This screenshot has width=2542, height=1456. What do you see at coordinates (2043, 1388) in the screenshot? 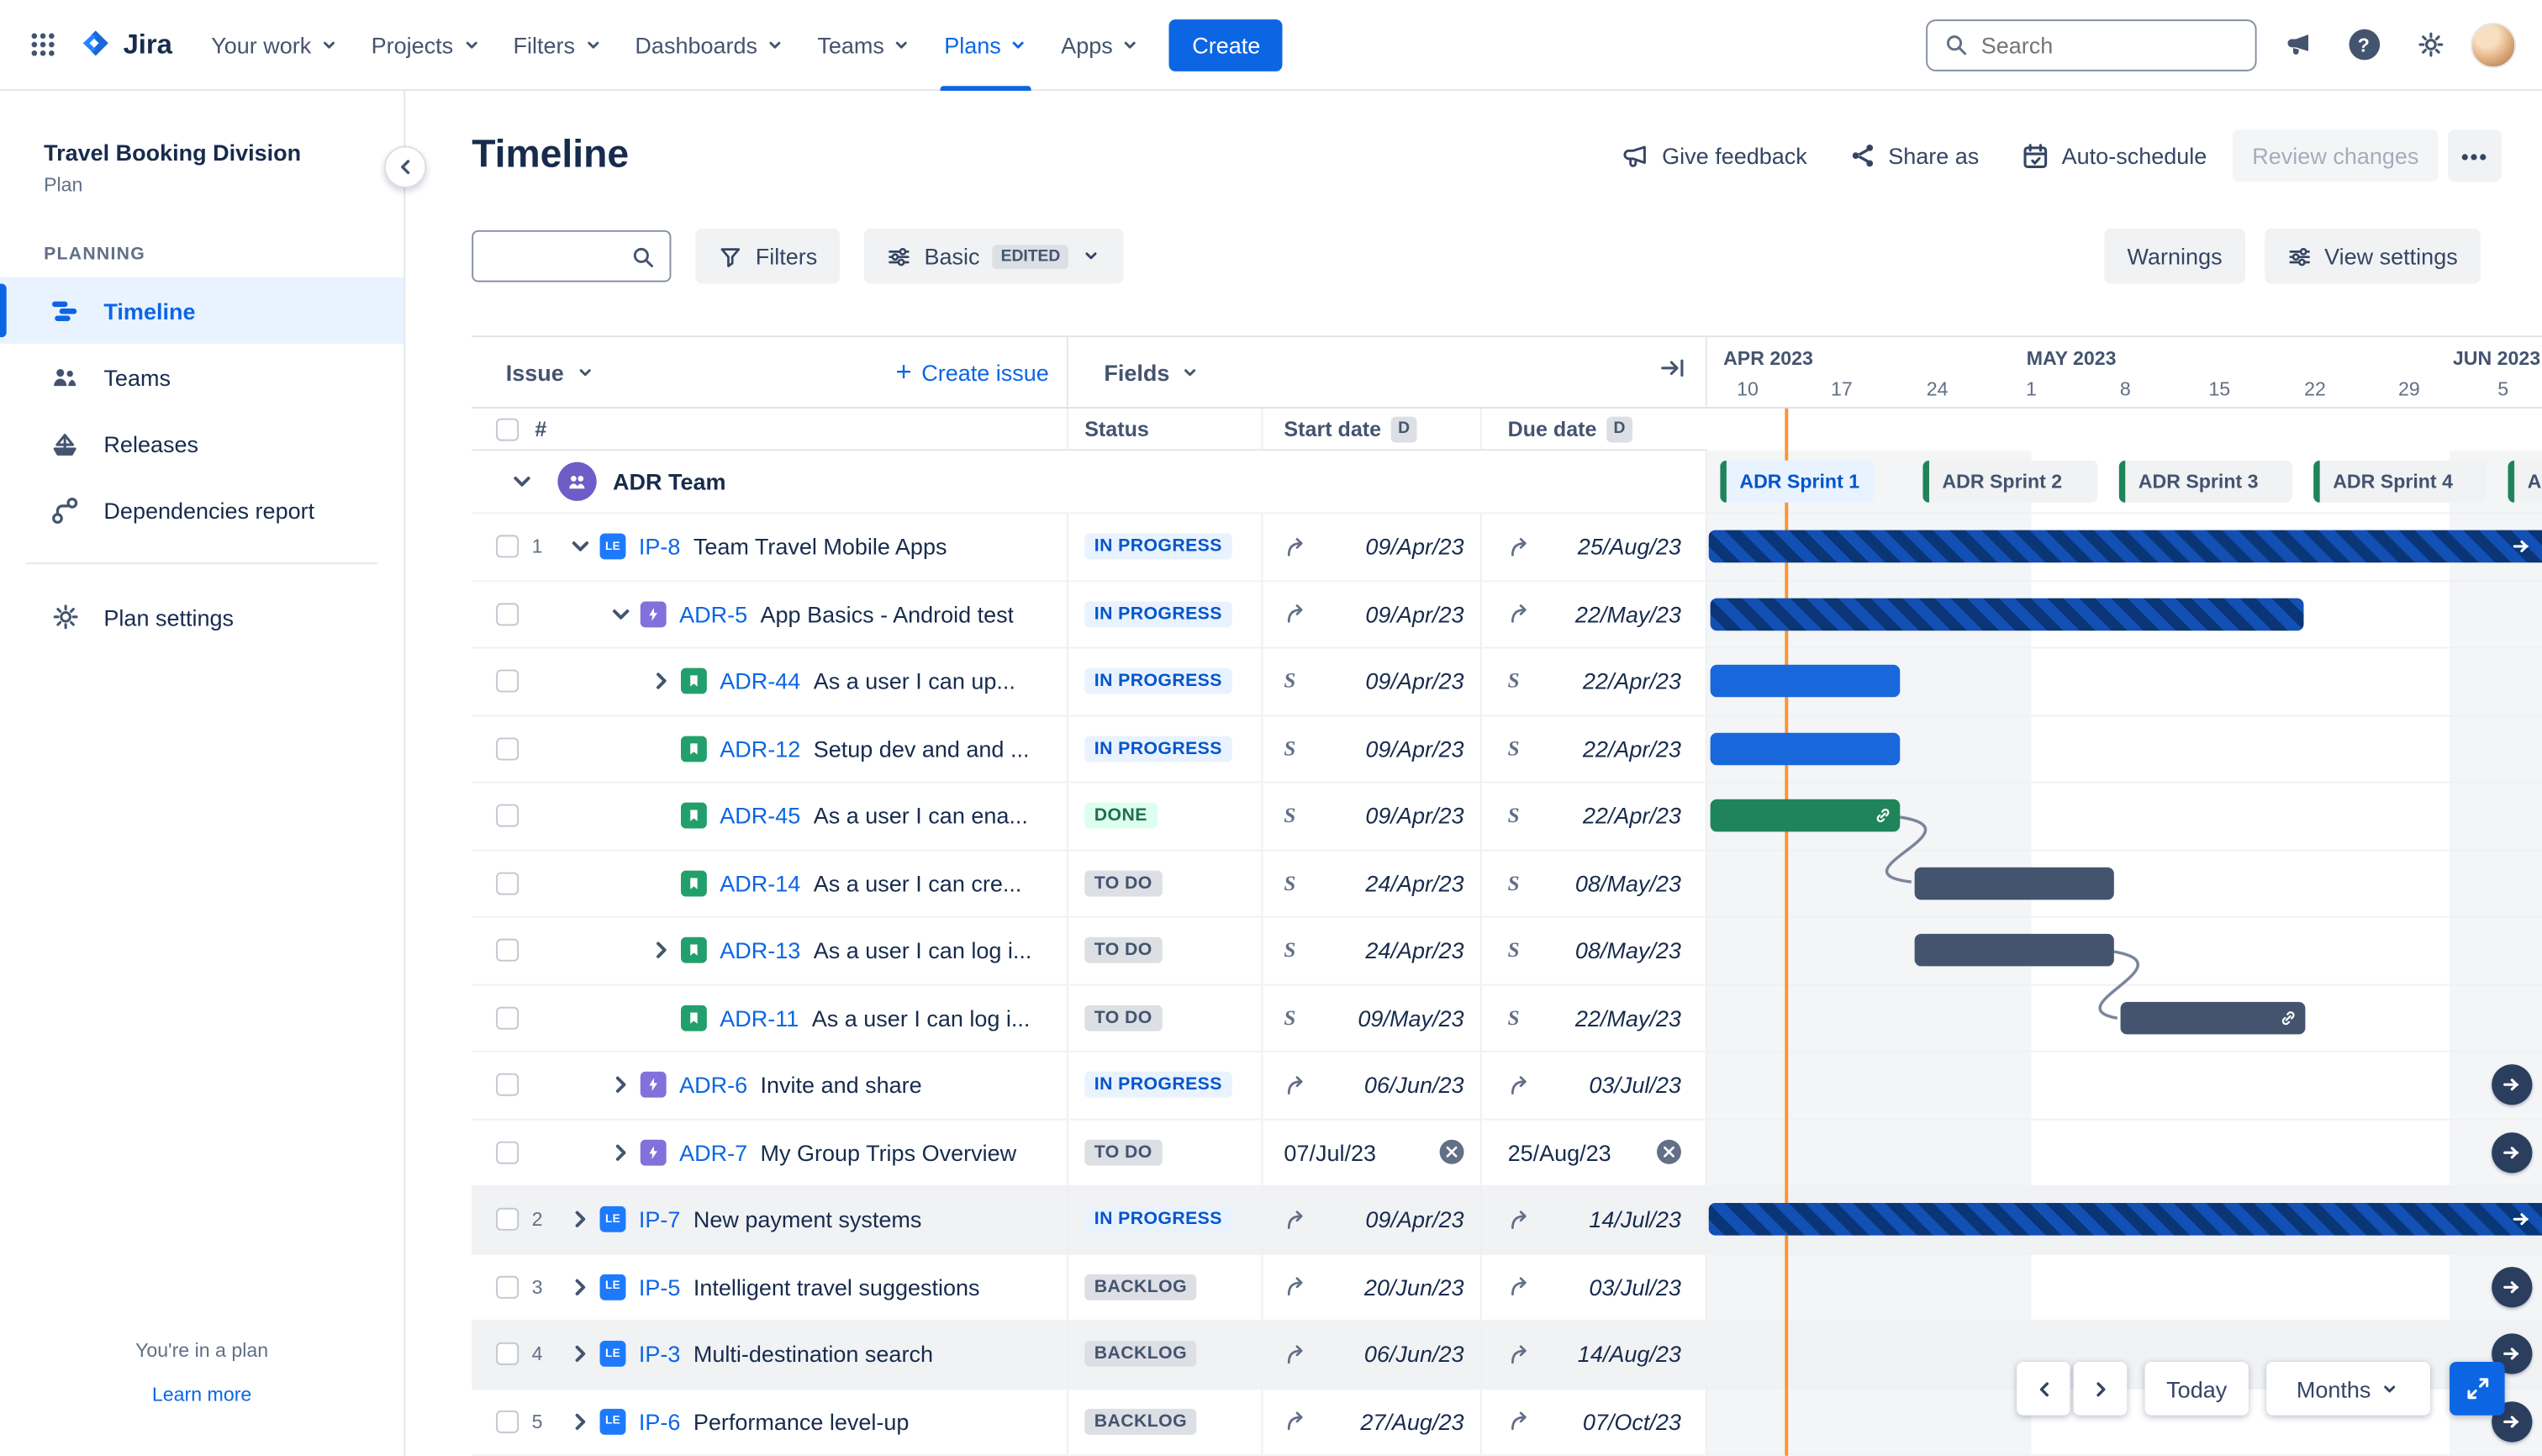
I see `timeline-prev-button` at bounding box center [2043, 1388].